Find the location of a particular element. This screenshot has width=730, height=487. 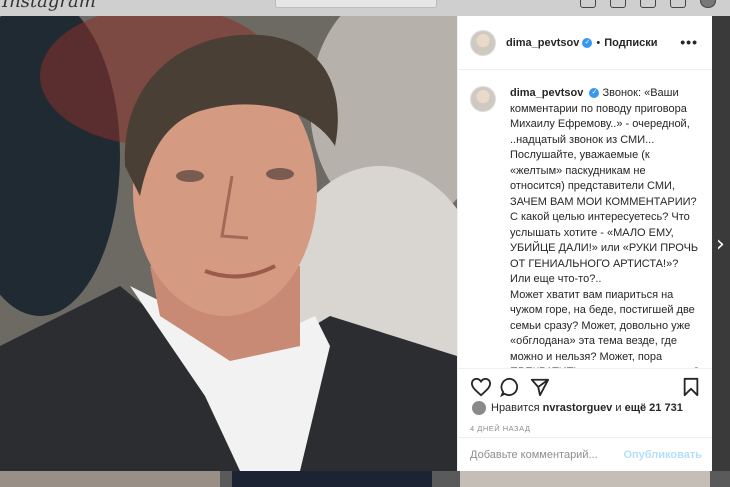

direct-icon is located at coordinates (618, 4).